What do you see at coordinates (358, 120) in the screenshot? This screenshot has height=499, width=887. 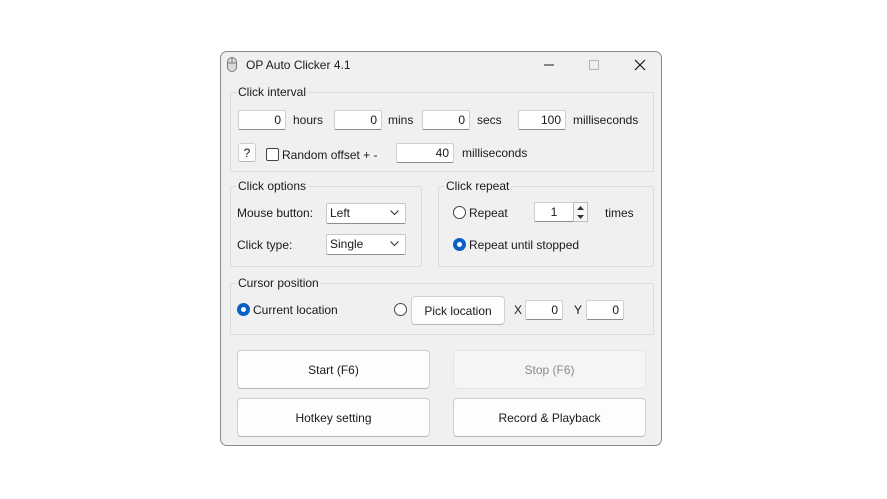 I see `mins-input: 0` at bounding box center [358, 120].